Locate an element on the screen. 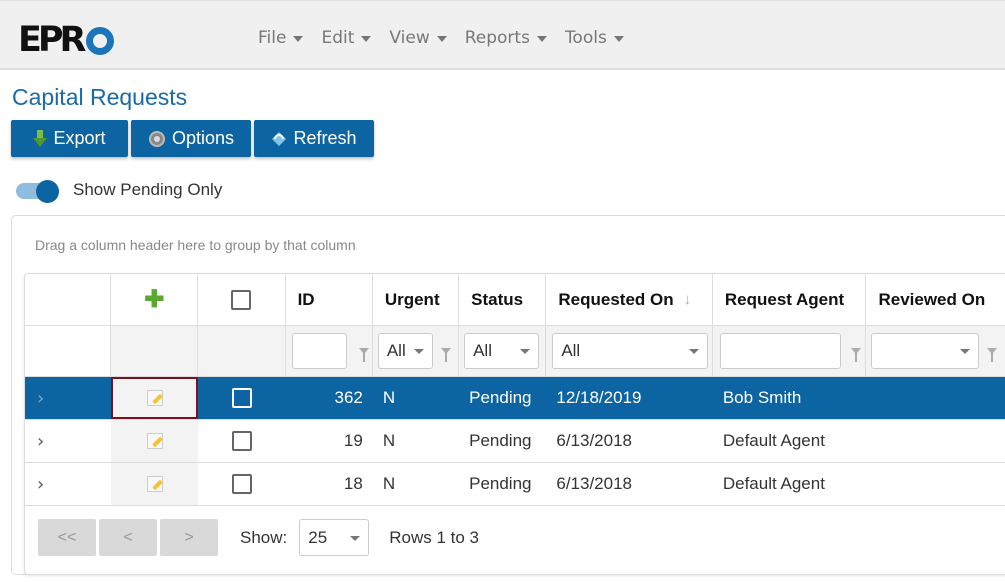  header-request-agent: Request Agent is located at coordinates (790, 299).